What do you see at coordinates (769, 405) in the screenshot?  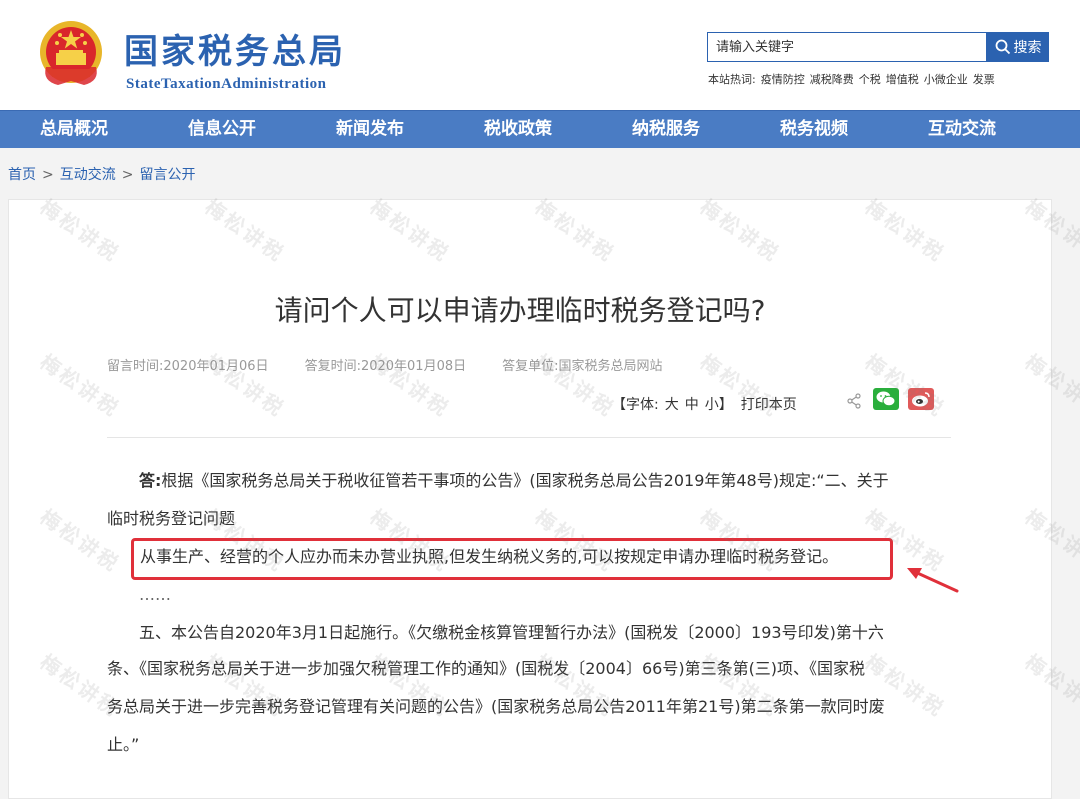 I see `print-button: 打印本页` at bounding box center [769, 405].